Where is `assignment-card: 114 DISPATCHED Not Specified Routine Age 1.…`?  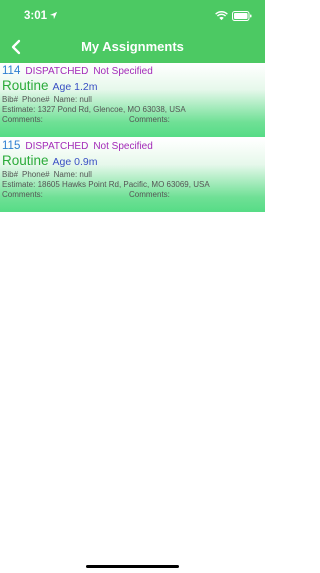
assignment-card: 114 DISPATCHED Not Specified Routine Age 1.… is located at coordinates (132, 100).